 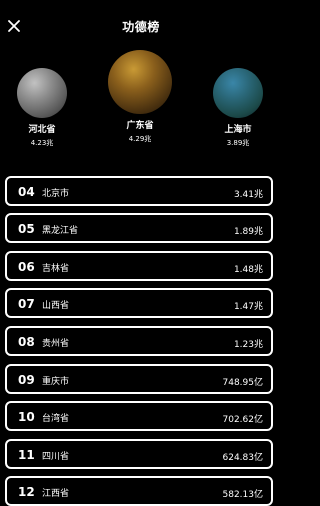 What do you see at coordinates (248, 307) in the screenshot?
I see `merit-value: 1.47兆` at bounding box center [248, 307].